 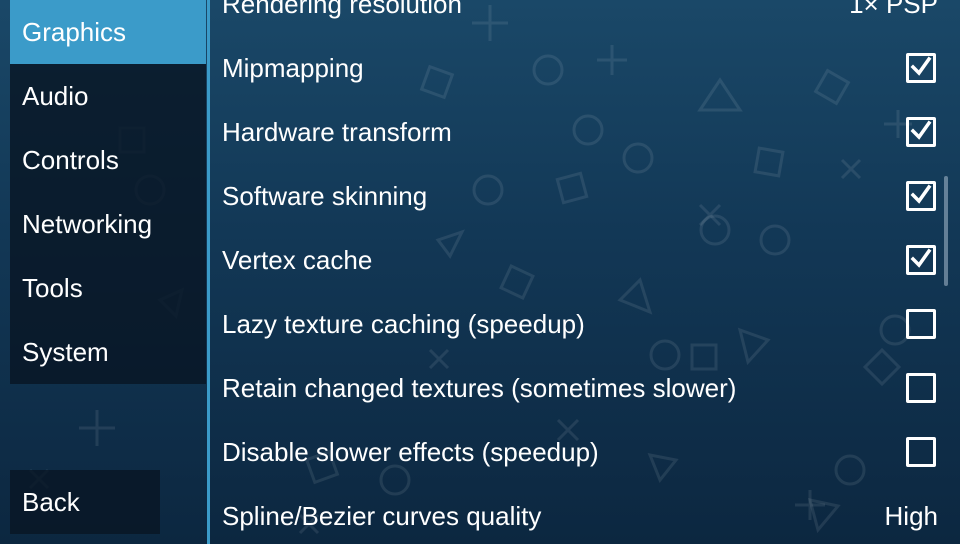 I want to click on setting-vertex-cache: Vertex cache, so click(x=580, y=260).